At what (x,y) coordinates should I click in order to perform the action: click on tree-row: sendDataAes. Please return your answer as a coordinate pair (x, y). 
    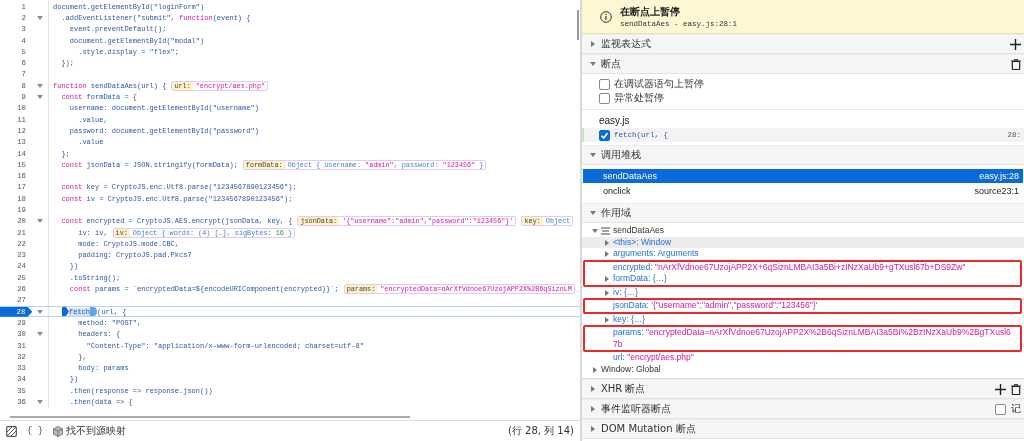
    Looking at the image, I should click on (803, 231).